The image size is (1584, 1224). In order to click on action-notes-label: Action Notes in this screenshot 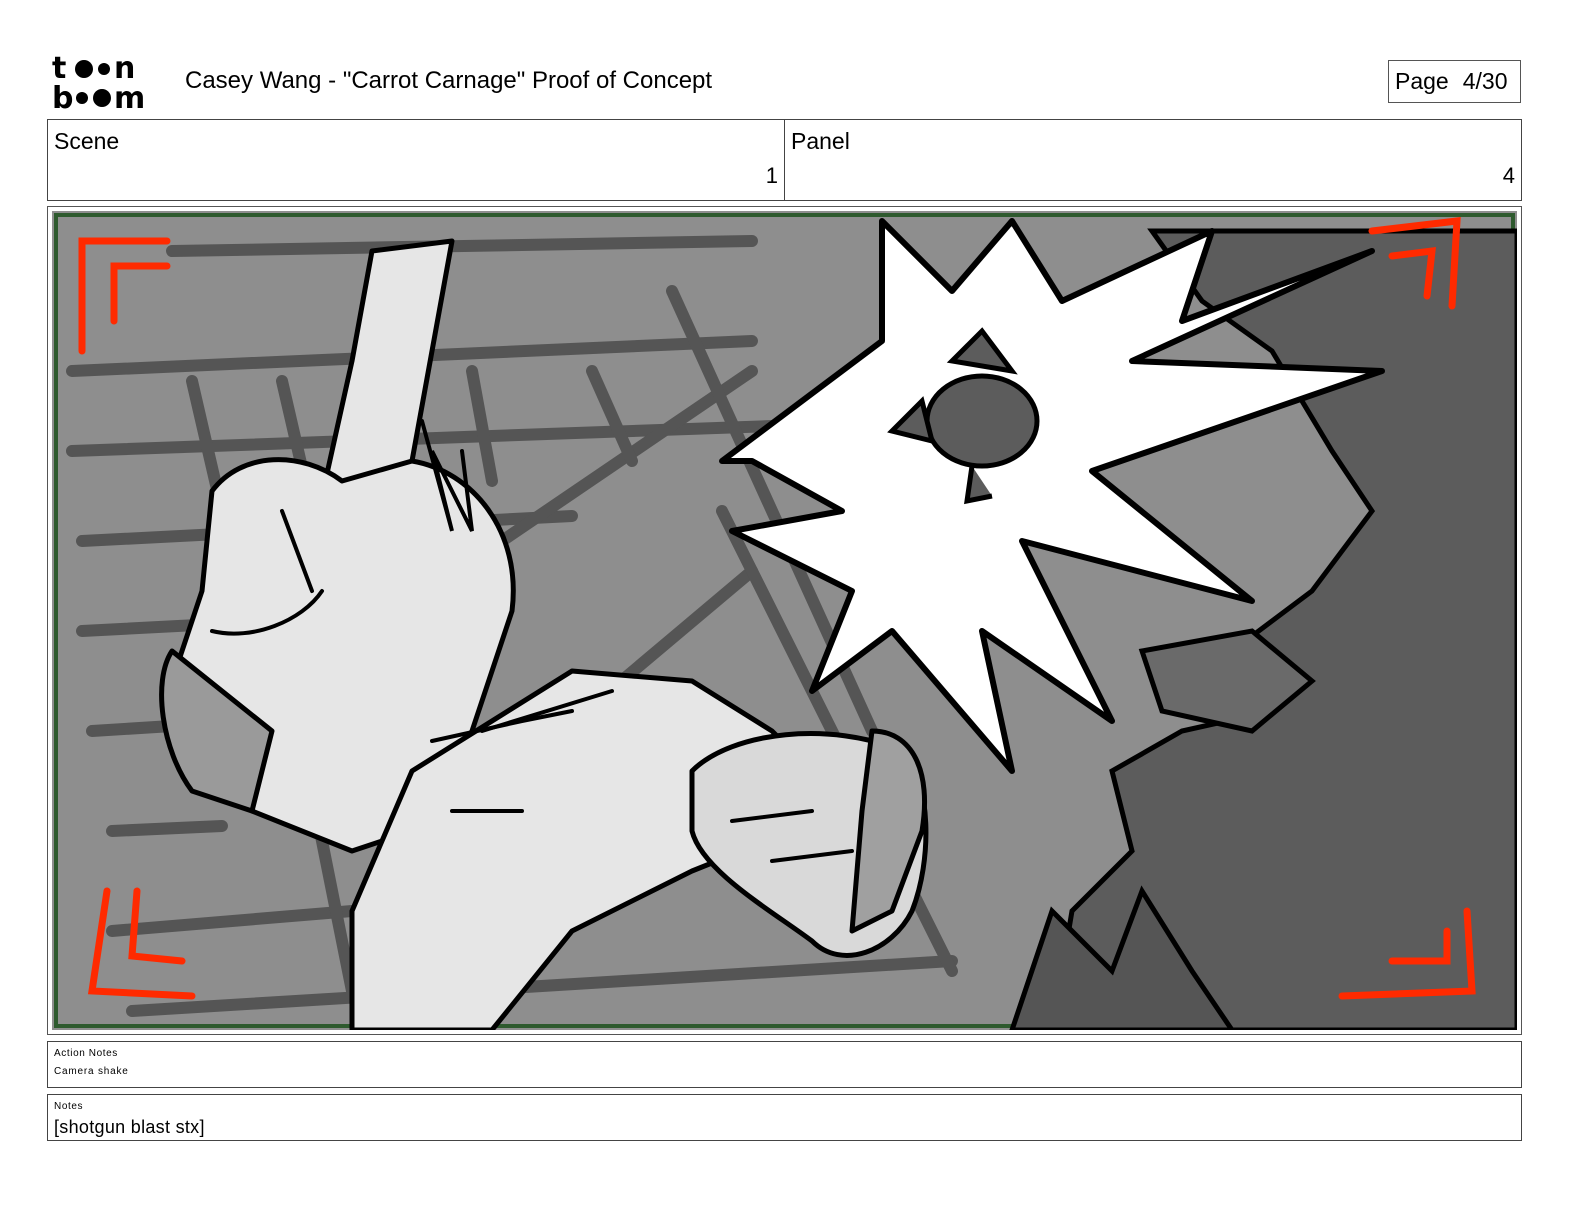, I will do `click(86, 1053)`.